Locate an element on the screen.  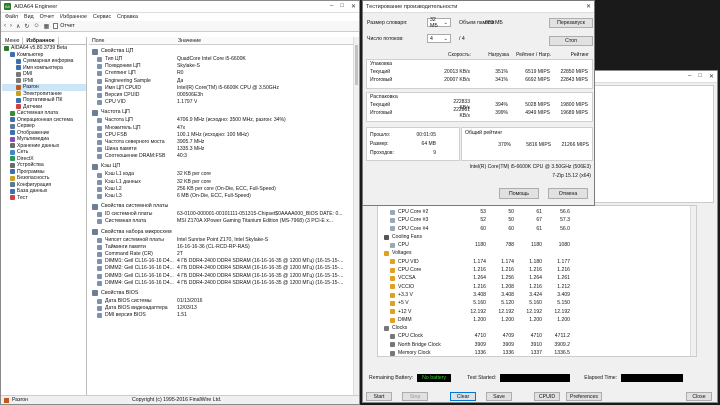
sensor-row: CPU VID 1.174 1.174 1.180 1.177 is located at coordinates (537, 262).